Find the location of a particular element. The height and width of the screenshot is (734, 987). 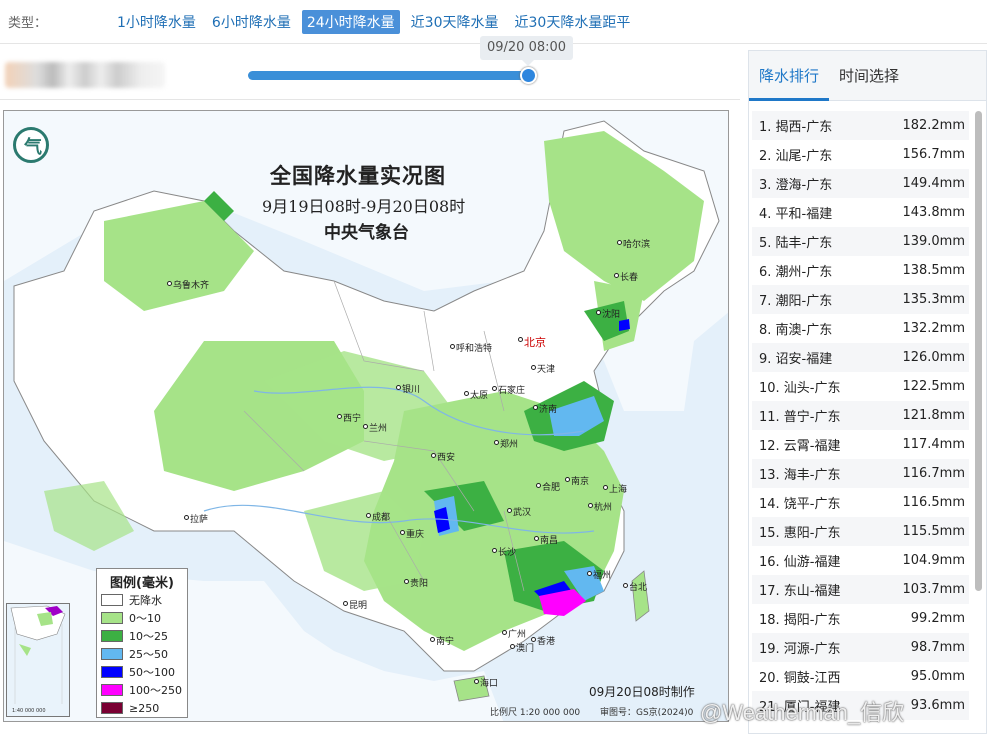

list-item: 10. 汕头-广东 122.5mm is located at coordinates (860, 386).